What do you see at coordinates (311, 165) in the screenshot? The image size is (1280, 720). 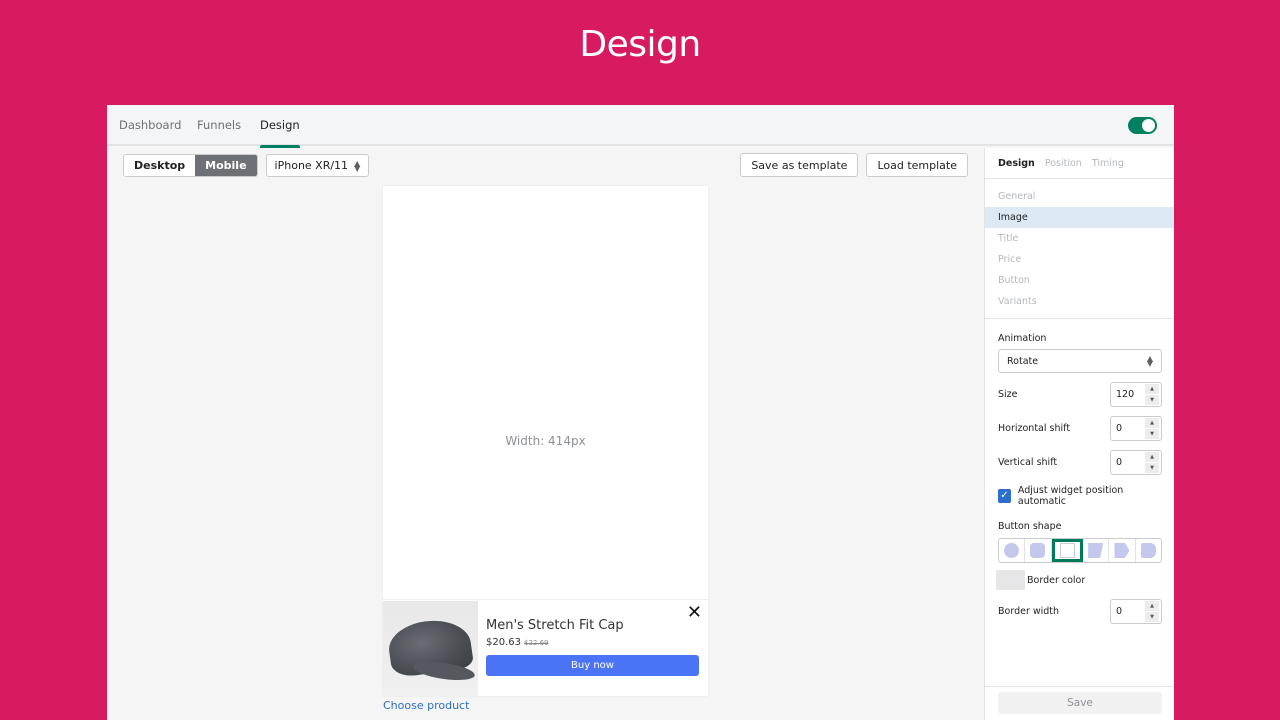 I see `device-select-value: iPhone XR/11` at bounding box center [311, 165].